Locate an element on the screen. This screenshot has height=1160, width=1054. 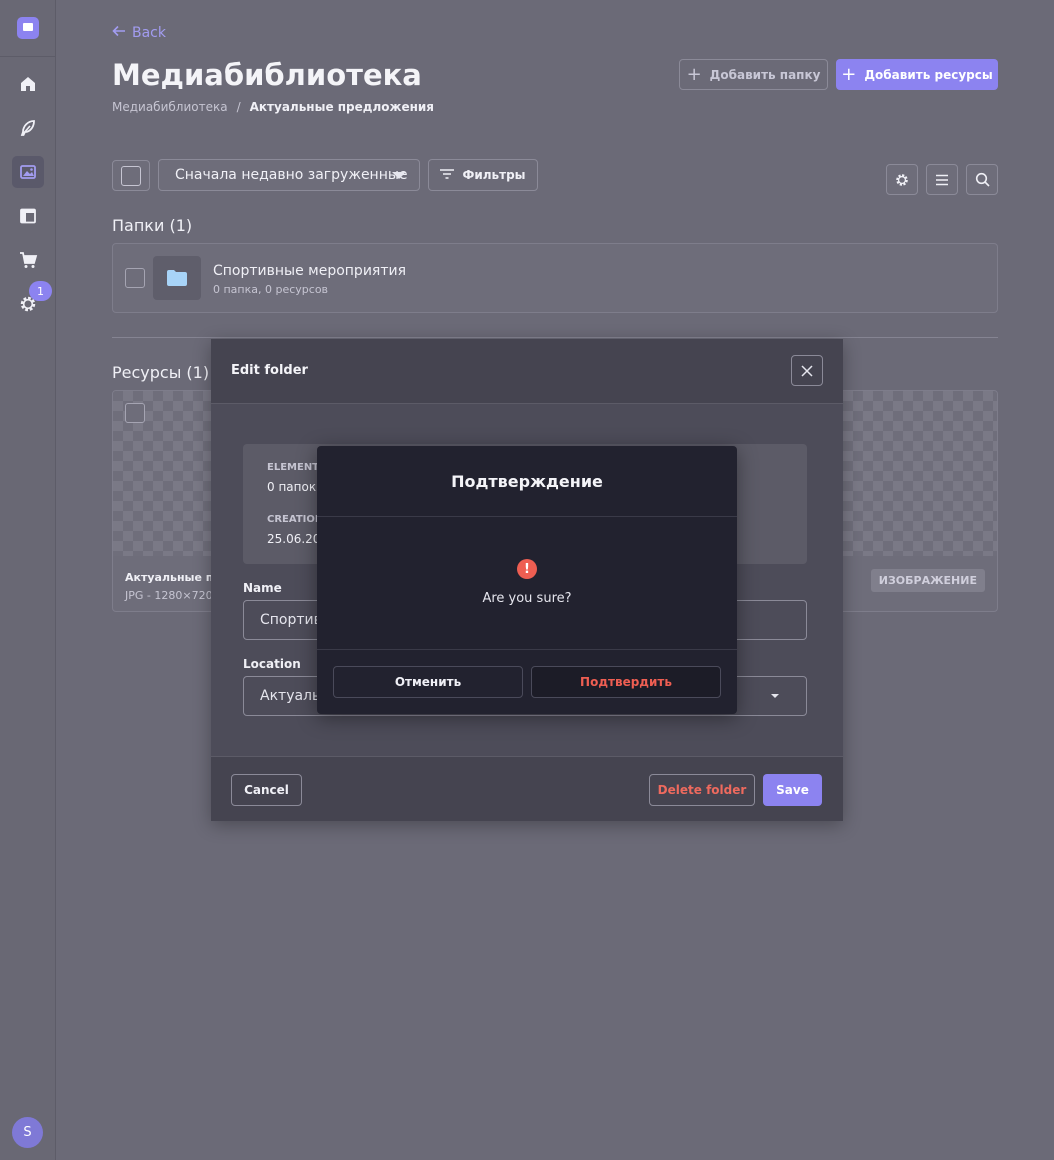
sort-select: Сначала недавно загруженные is located at coordinates (289, 175).